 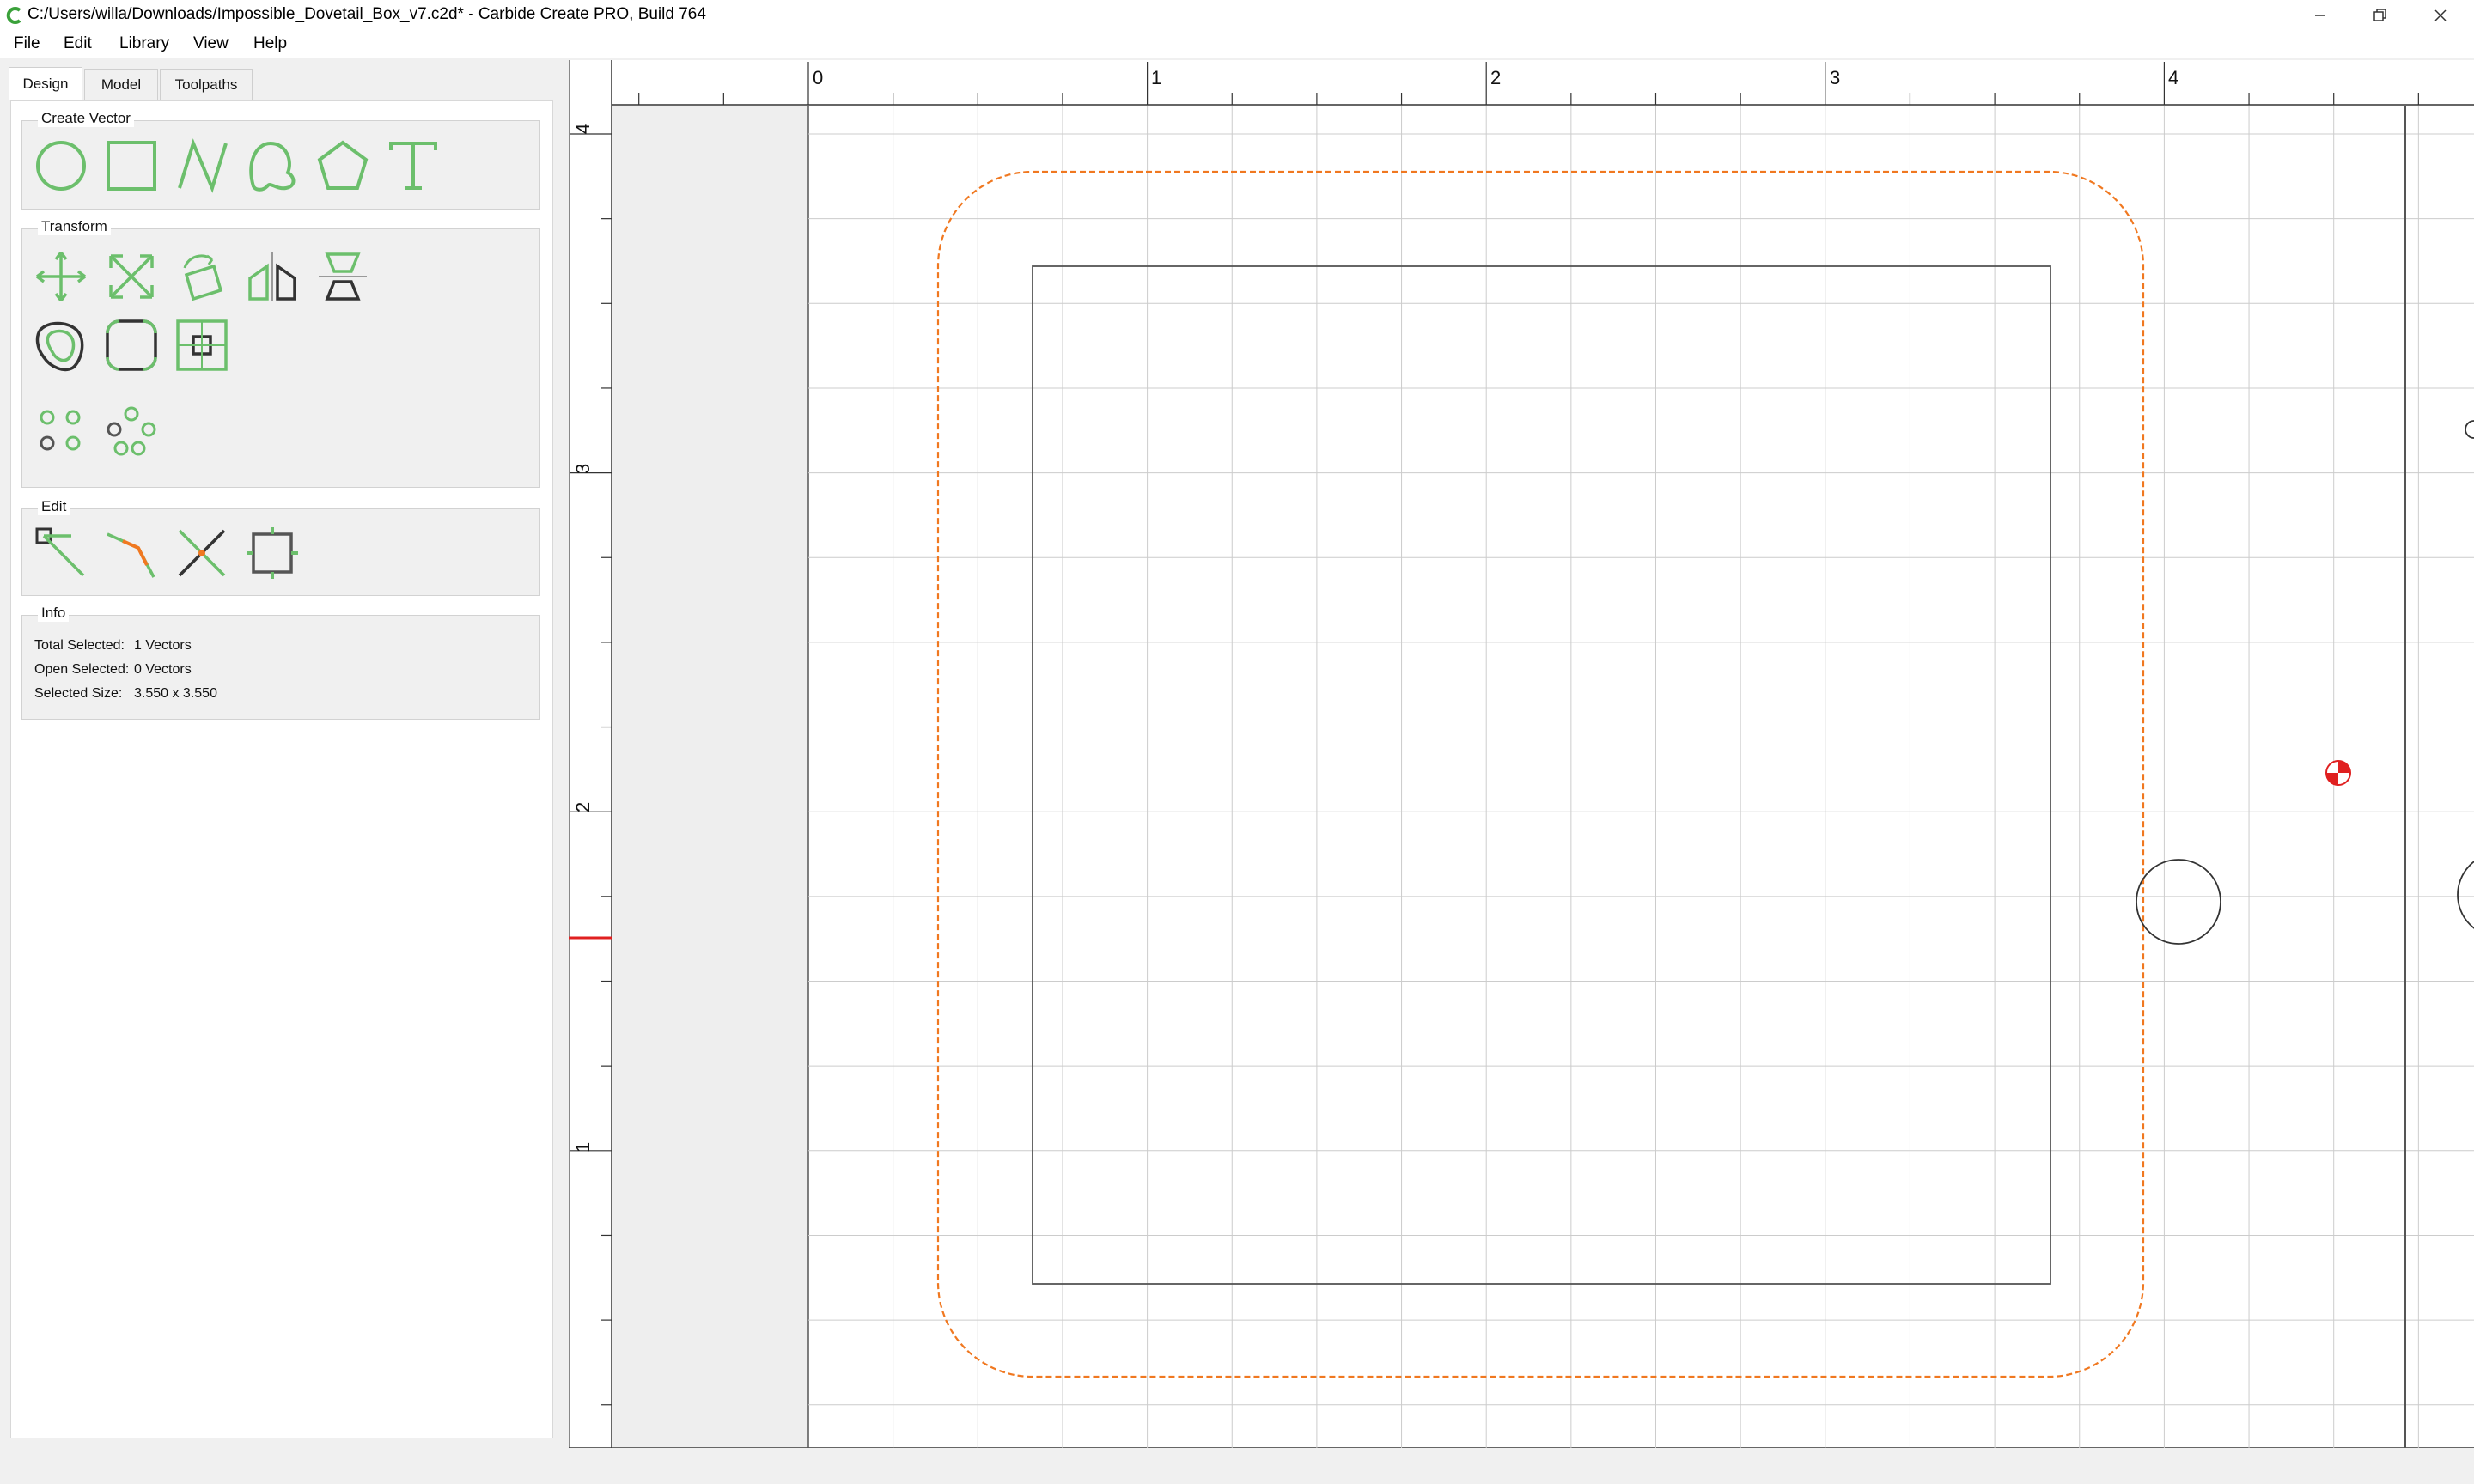 What do you see at coordinates (144, 44) in the screenshot?
I see `menu-library: Library` at bounding box center [144, 44].